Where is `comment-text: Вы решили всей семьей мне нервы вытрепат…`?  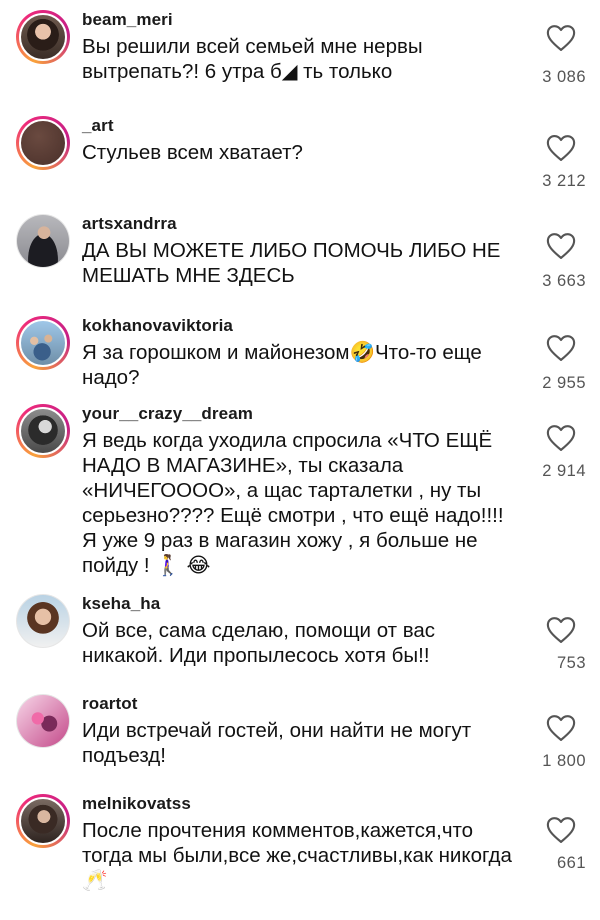
comment-text: Вы решили всей семьей мне нервы вытрепат… is located at coordinates (252, 59).